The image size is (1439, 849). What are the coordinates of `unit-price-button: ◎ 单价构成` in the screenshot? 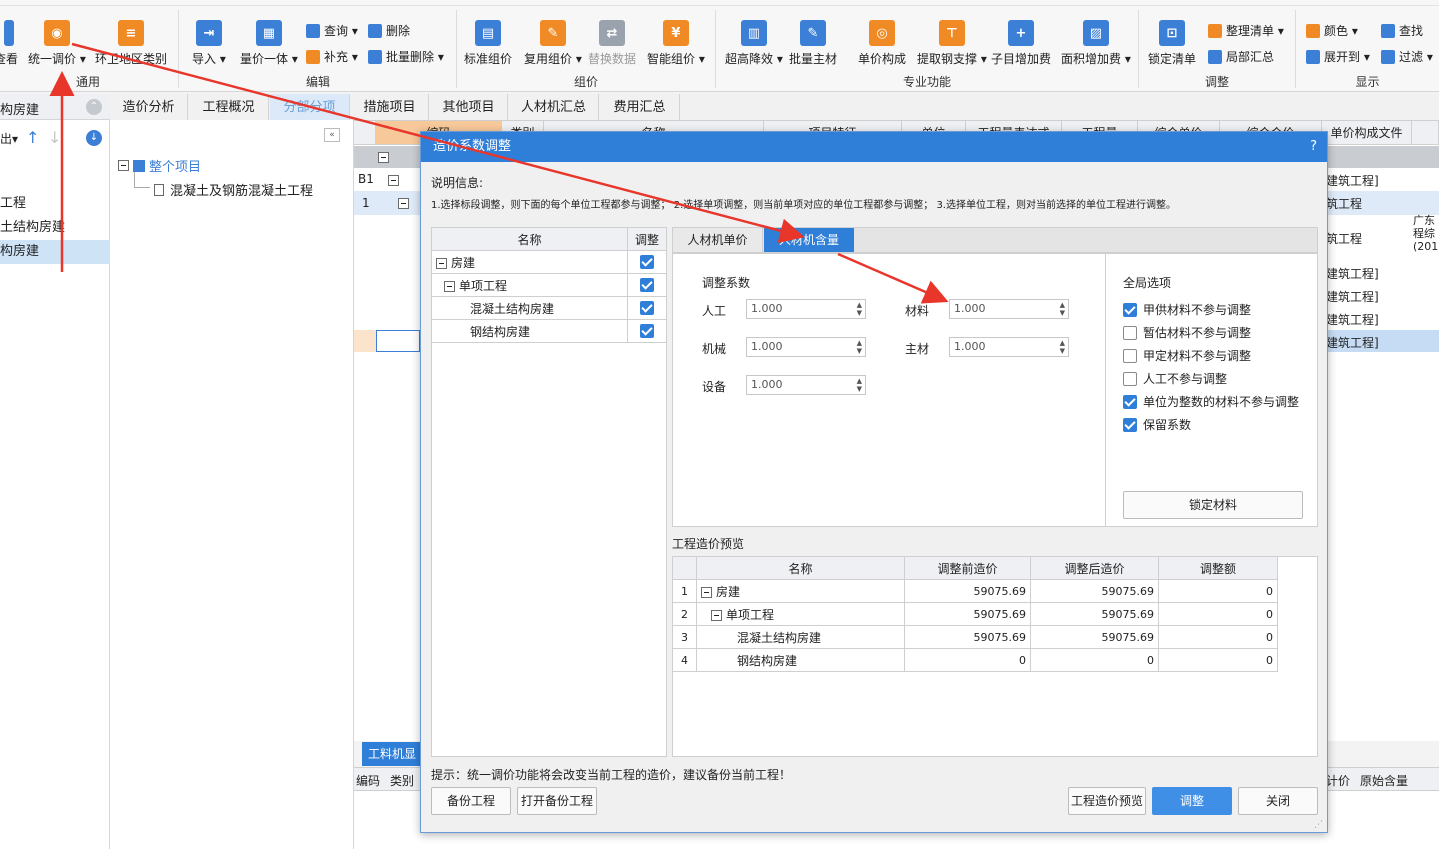 It's located at (882, 43).